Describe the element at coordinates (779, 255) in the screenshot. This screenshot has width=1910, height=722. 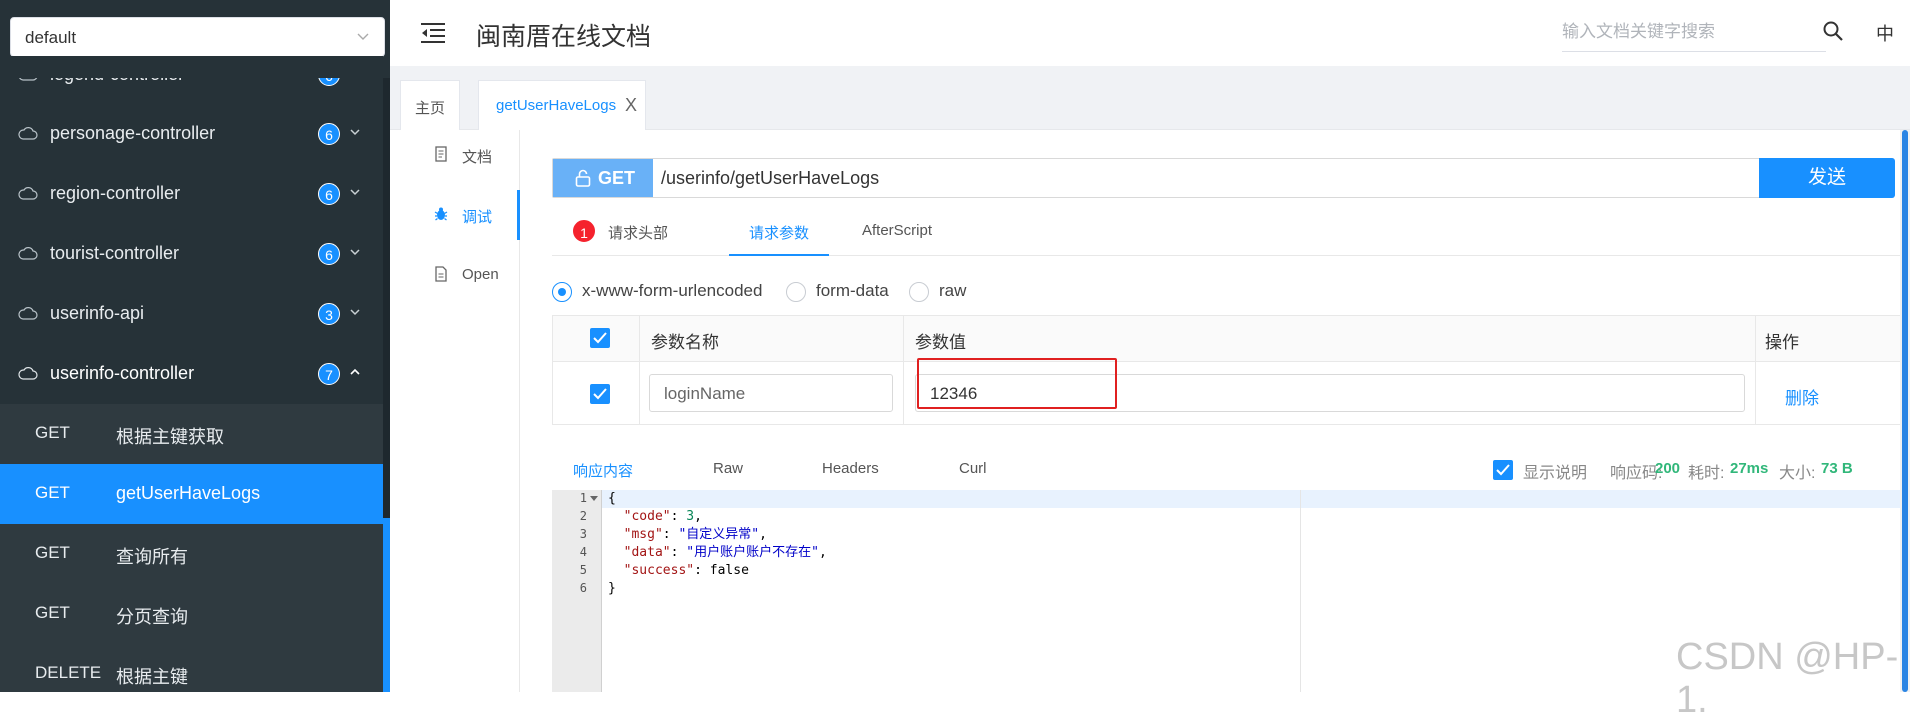
I see `tab-active-indicator` at that location.